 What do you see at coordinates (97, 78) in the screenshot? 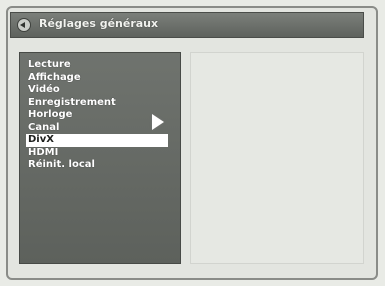
I see `menu-item-affichage: Affichage` at bounding box center [97, 78].